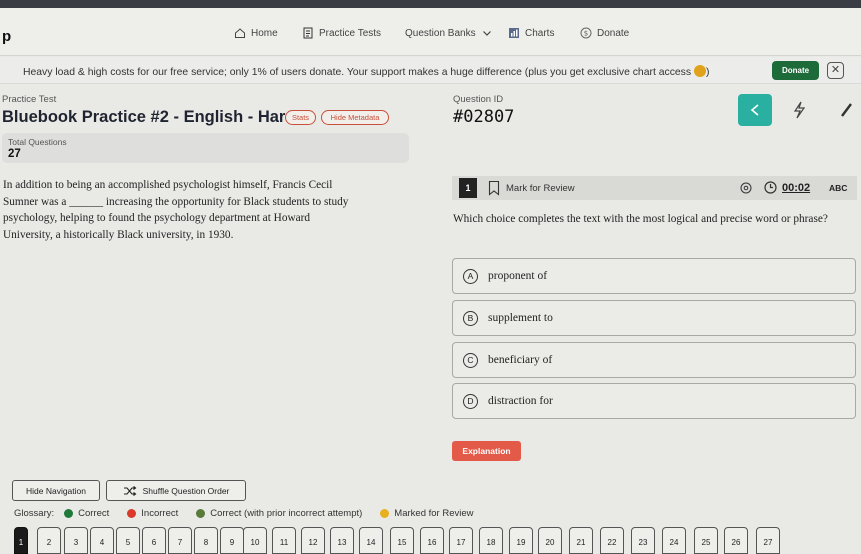 The image size is (861, 554). Describe the element at coordinates (796, 187) in the screenshot. I see `timer-value: 00:02` at that location.